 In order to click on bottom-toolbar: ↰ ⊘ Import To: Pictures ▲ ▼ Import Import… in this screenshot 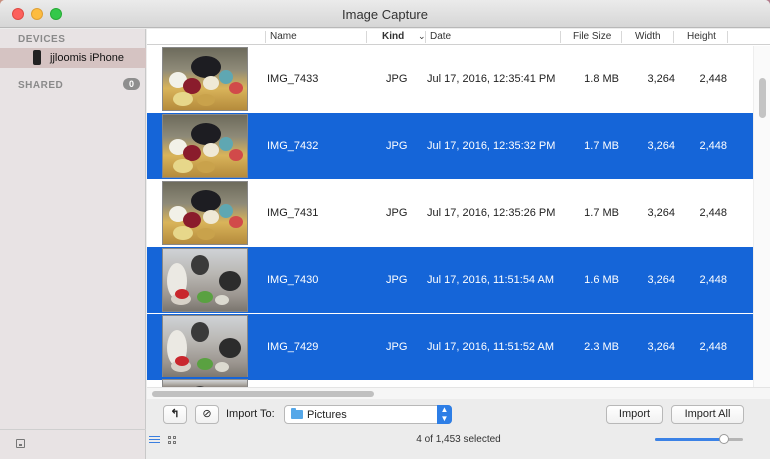, I will do `click(458, 429)`.